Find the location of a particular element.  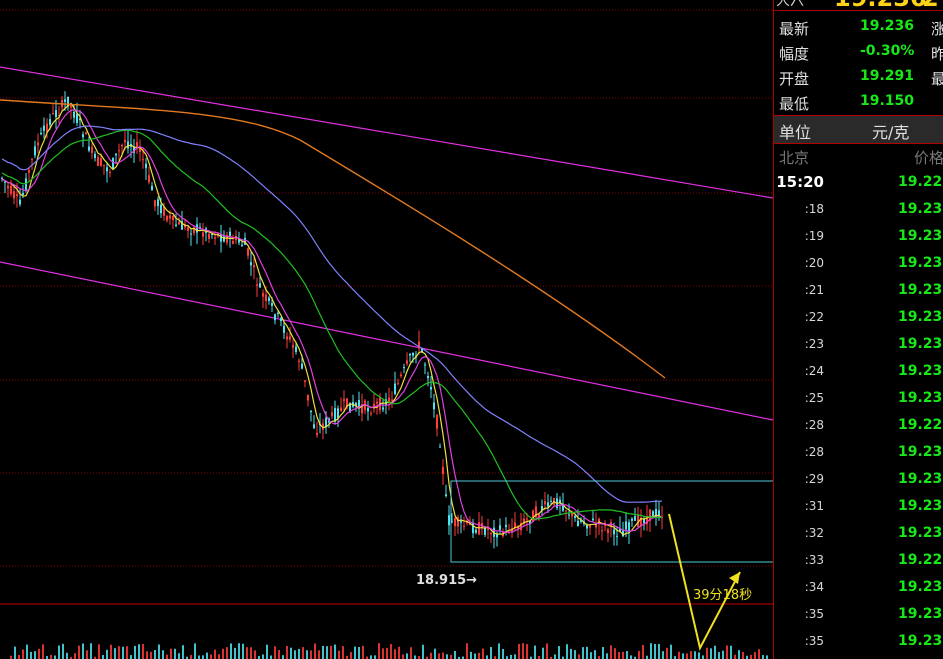

tick-row: :21 19.237 is located at coordinates (858, 291).